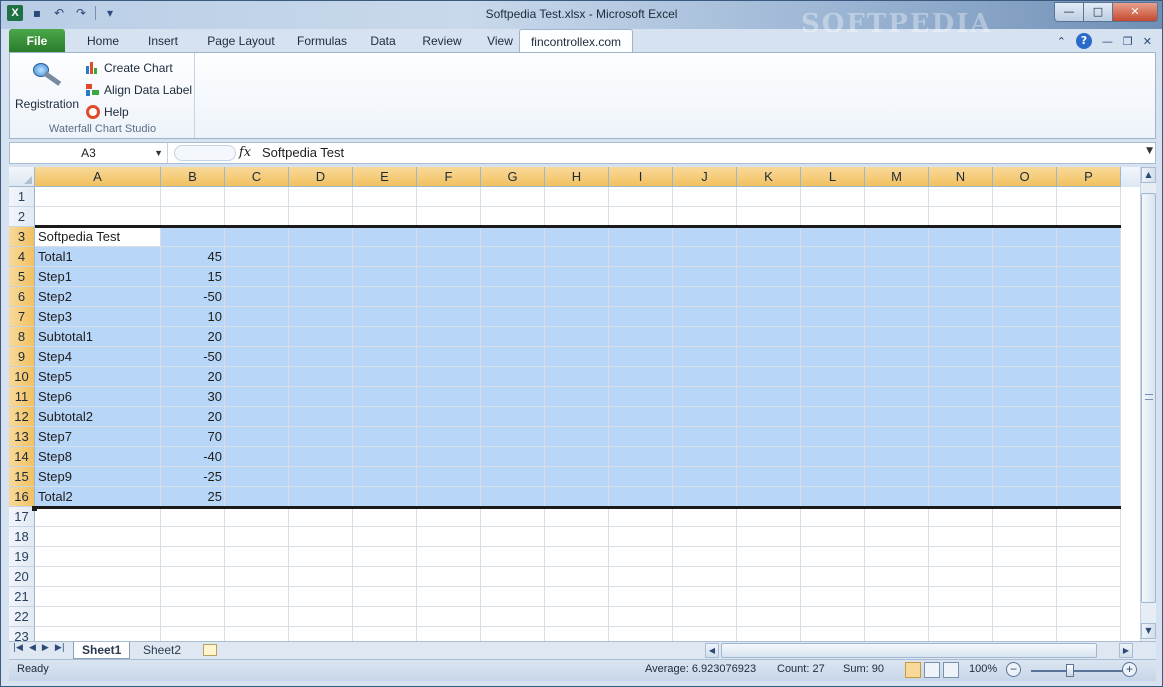  I want to click on maximize-button: □, so click(1098, 12).